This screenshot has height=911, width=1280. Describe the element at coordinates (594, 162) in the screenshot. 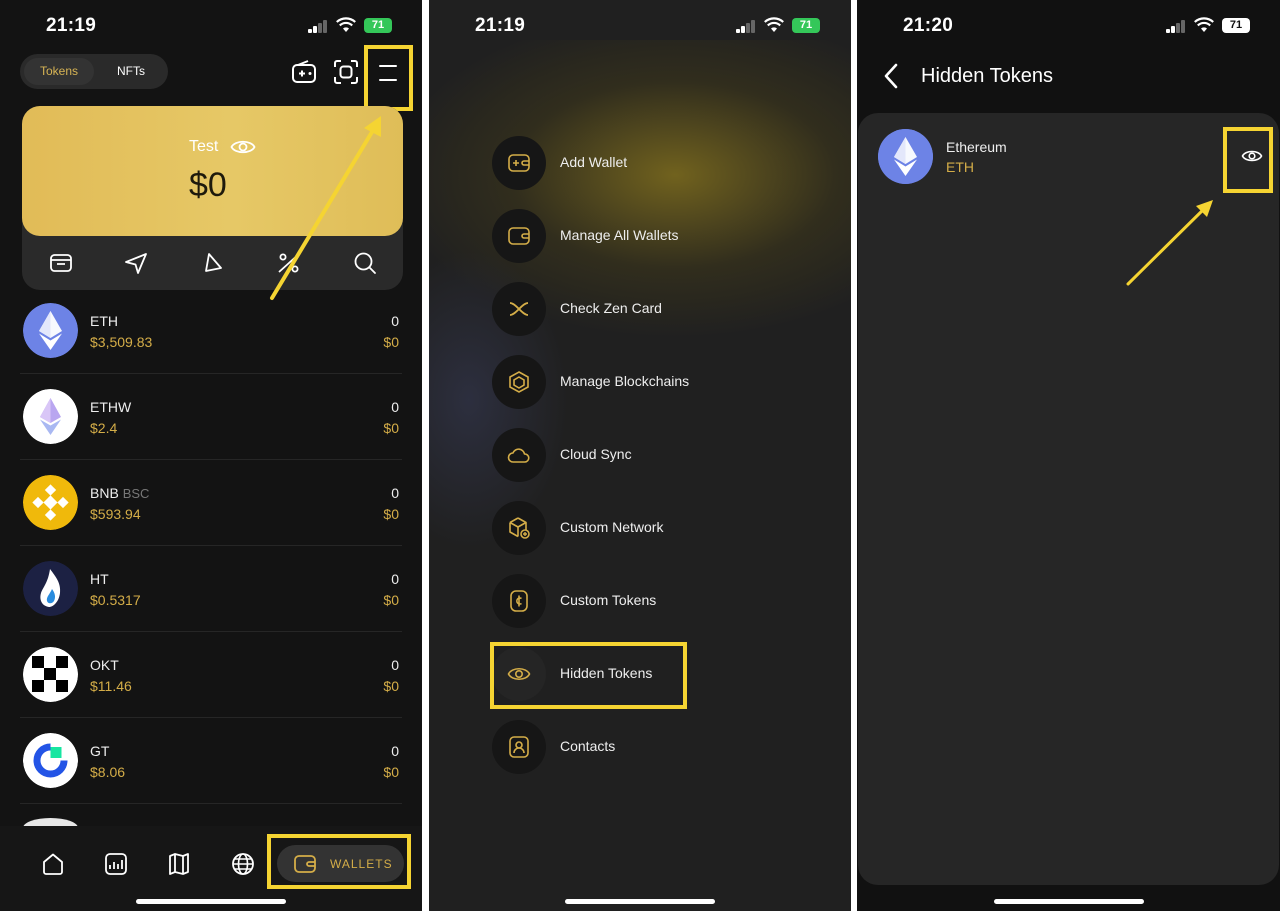

I see `menu-item-label: Add Wallet` at that location.